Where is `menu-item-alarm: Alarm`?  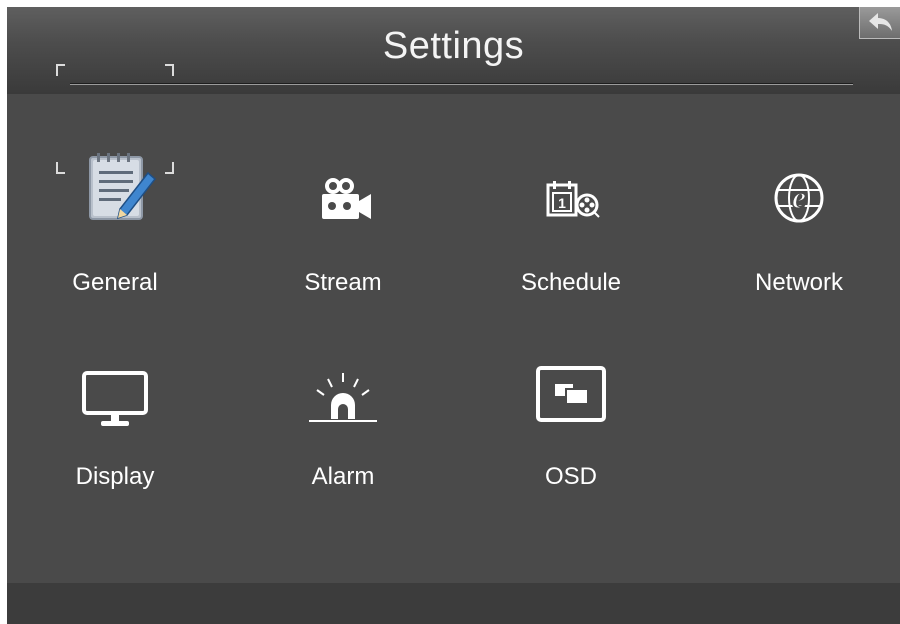 menu-item-alarm: Alarm is located at coordinates (343, 445).